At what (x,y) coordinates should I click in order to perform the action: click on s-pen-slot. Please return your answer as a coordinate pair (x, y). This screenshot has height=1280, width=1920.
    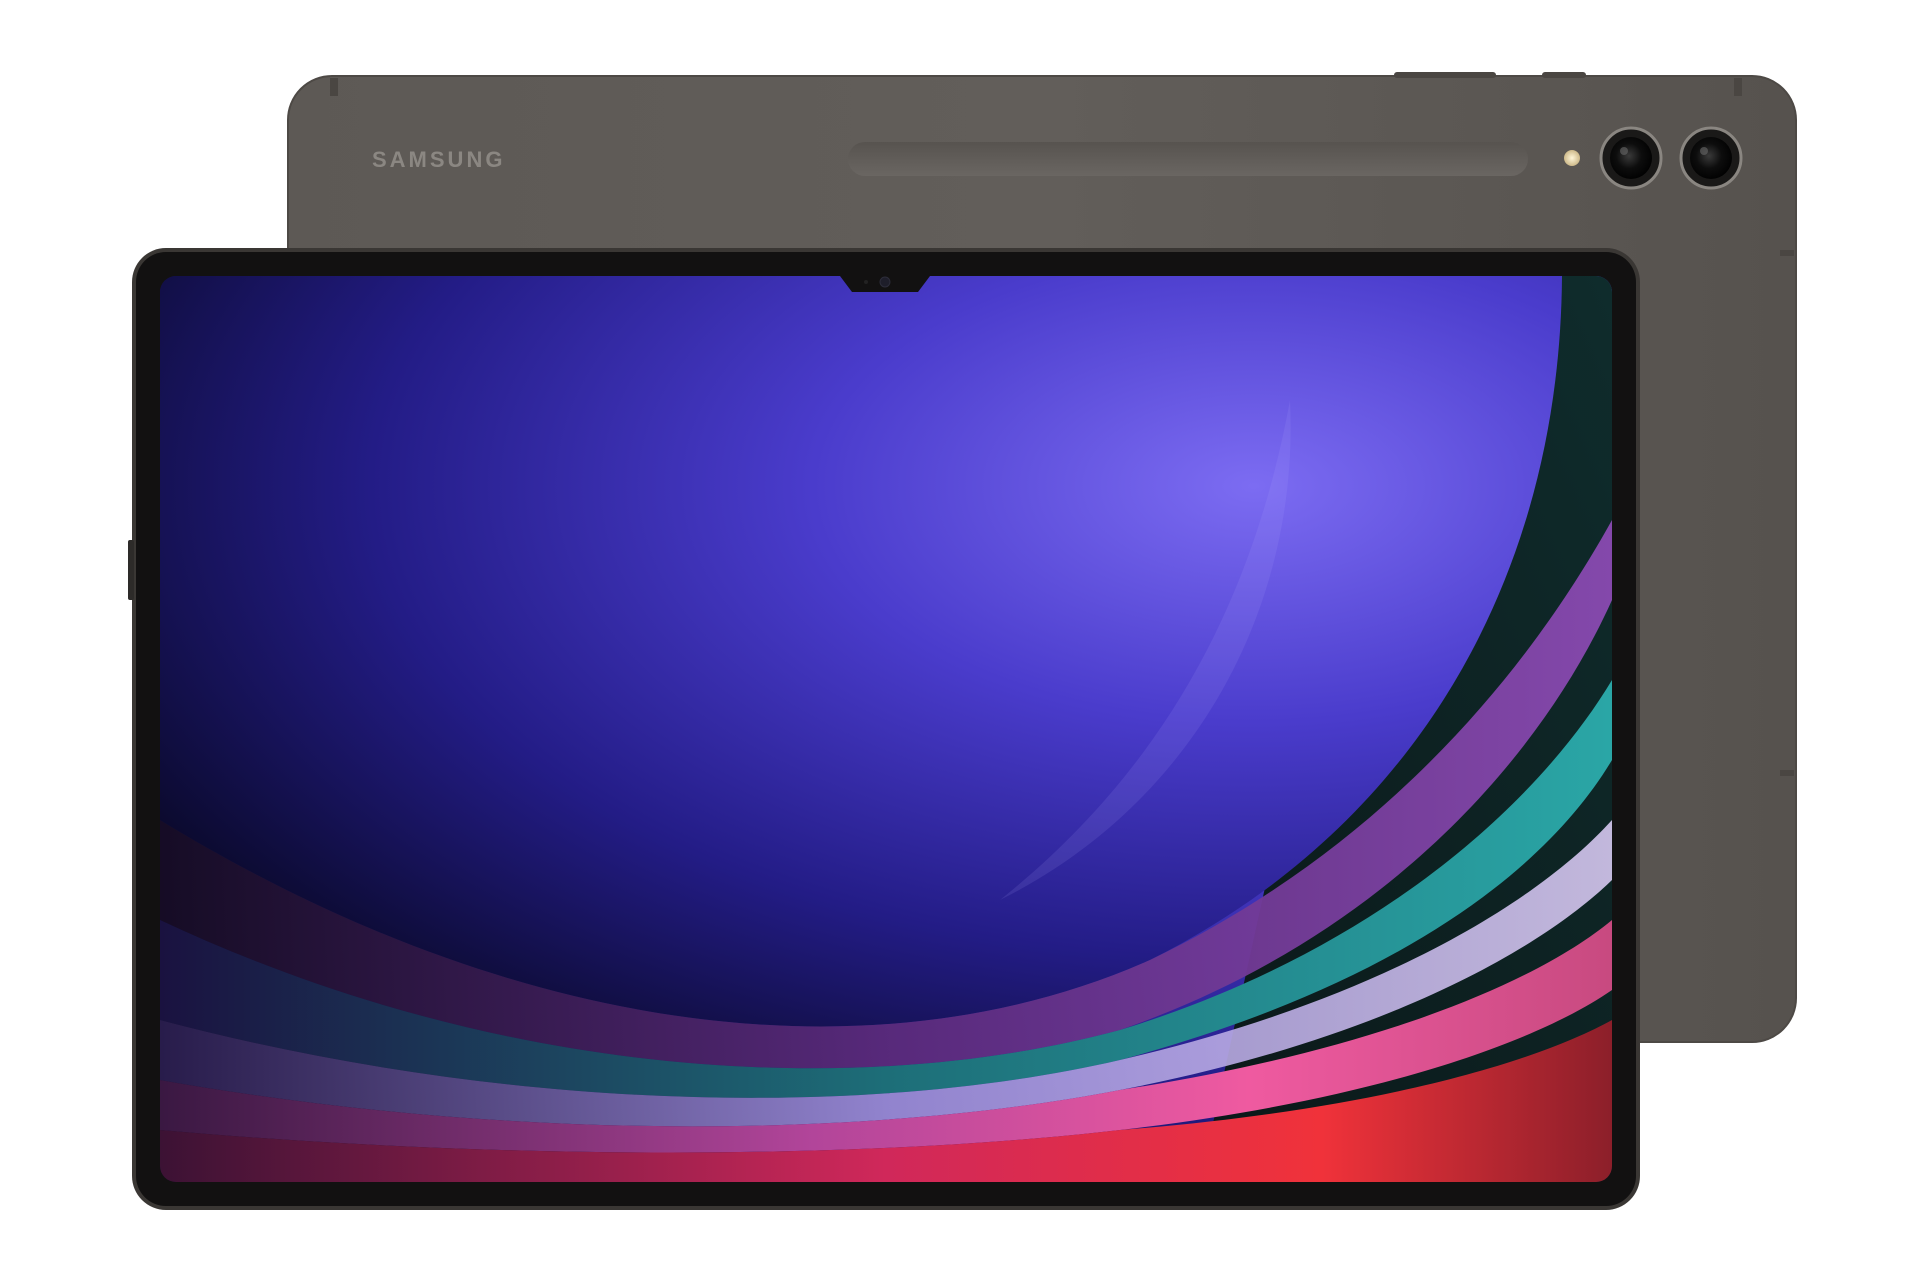
    Looking at the image, I should click on (1188, 159).